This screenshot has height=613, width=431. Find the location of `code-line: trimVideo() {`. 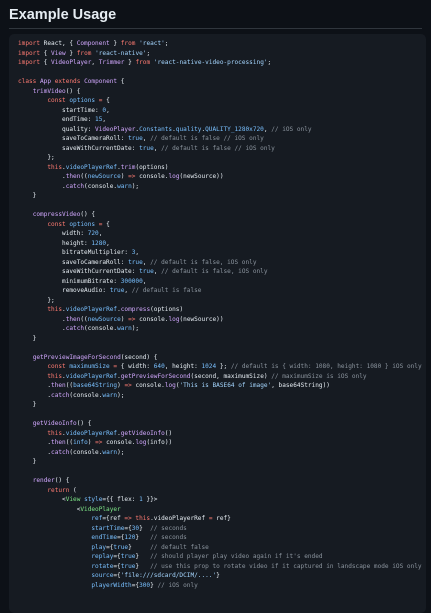

code-line: trimVideo() { is located at coordinates (220, 92).